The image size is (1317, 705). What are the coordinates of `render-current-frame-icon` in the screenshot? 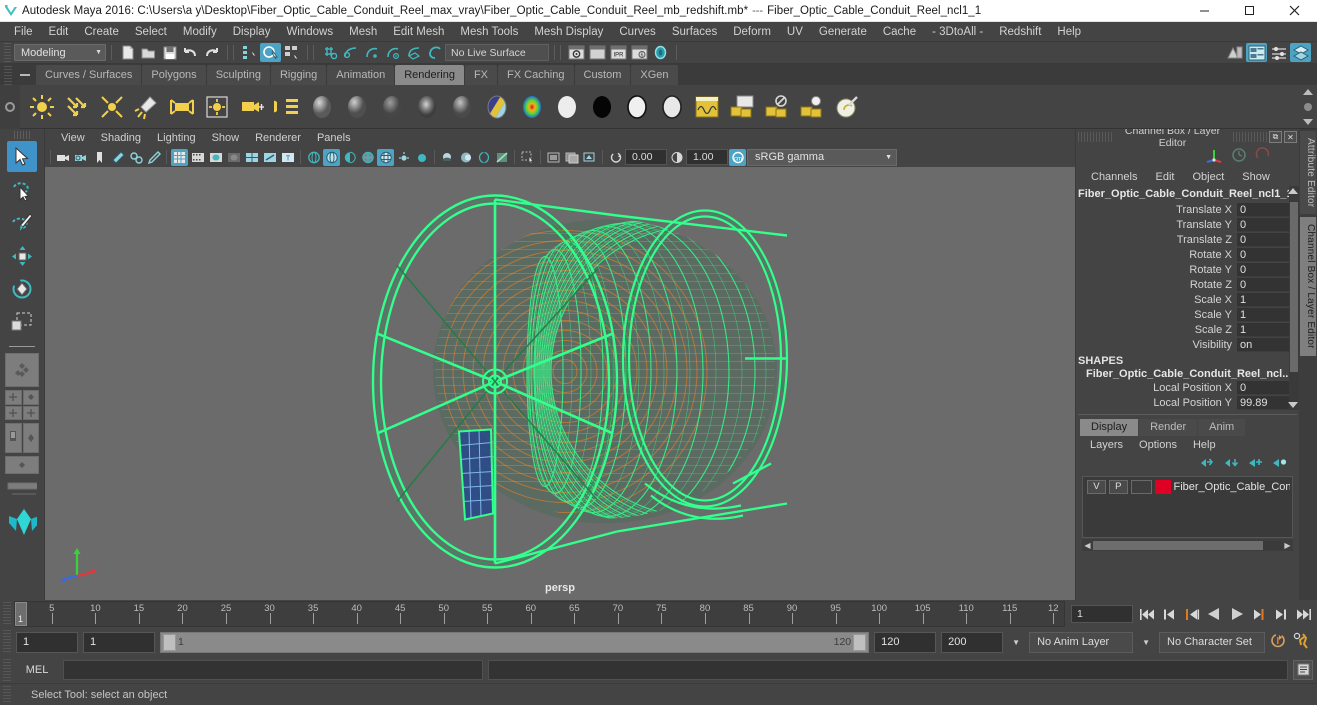 It's located at (576, 52).